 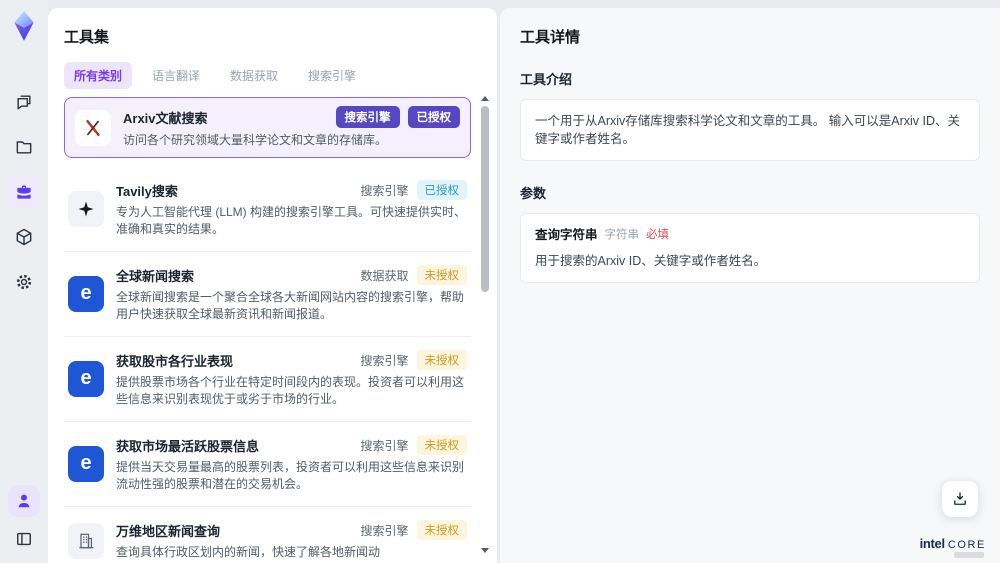 What do you see at coordinates (24, 237) in the screenshot?
I see `cube-icon` at bounding box center [24, 237].